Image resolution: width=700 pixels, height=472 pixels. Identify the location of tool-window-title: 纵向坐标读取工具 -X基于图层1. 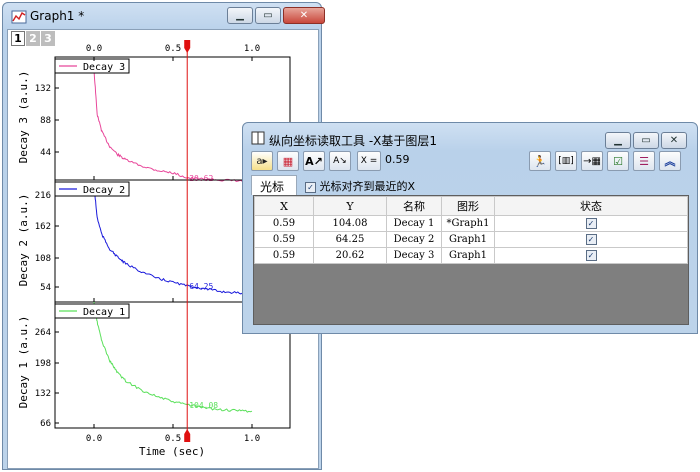
(353, 141).